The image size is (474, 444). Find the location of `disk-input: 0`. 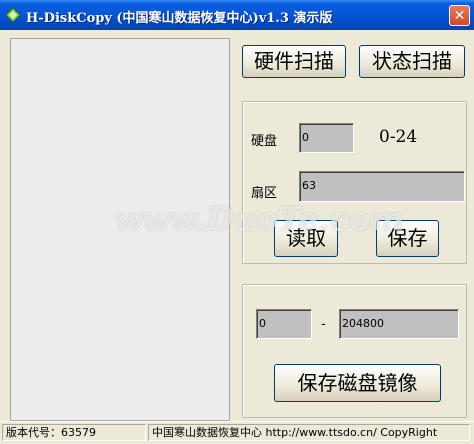

disk-input: 0 is located at coordinates (326, 138).